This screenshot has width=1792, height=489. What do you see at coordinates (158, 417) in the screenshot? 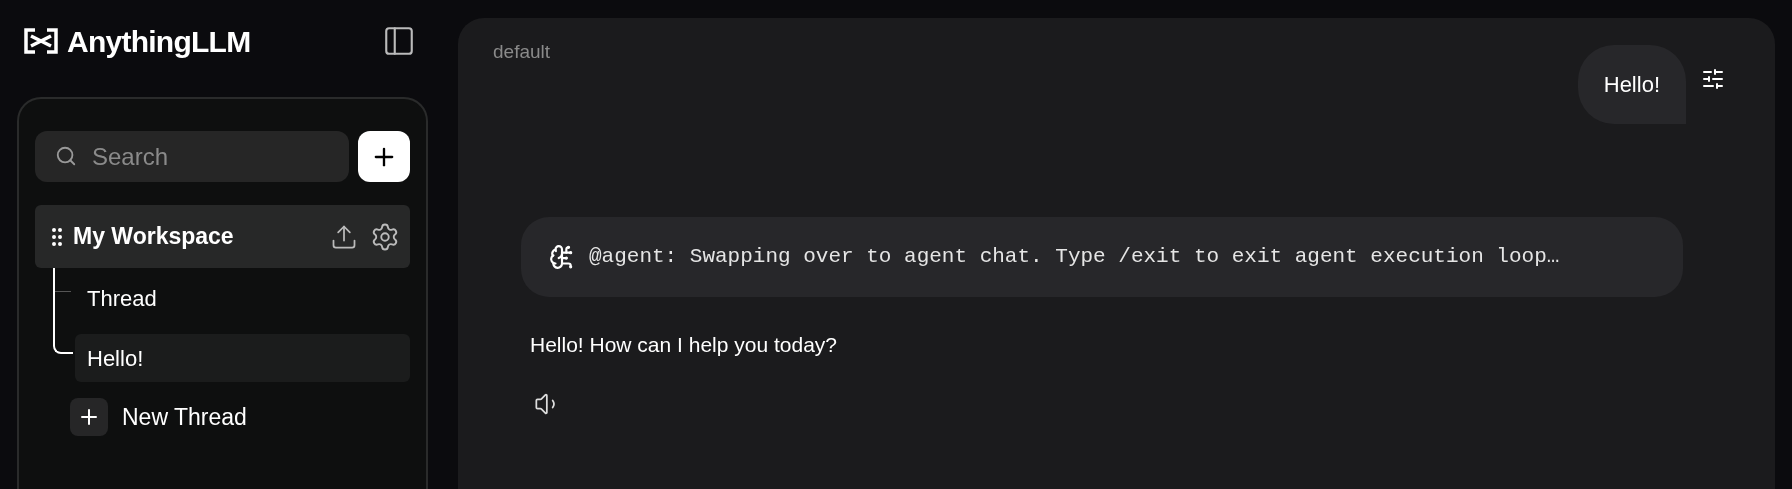
I see `new-thread-button: New Thread` at bounding box center [158, 417].